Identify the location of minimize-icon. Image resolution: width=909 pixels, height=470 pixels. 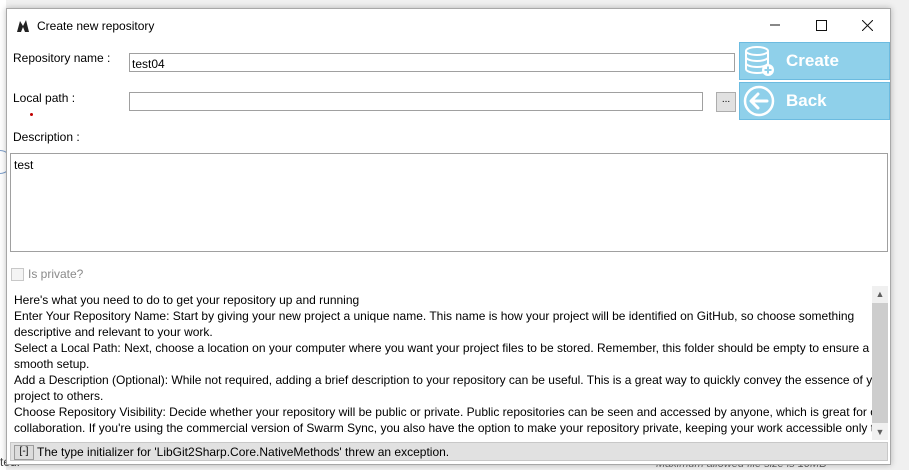
(775, 25).